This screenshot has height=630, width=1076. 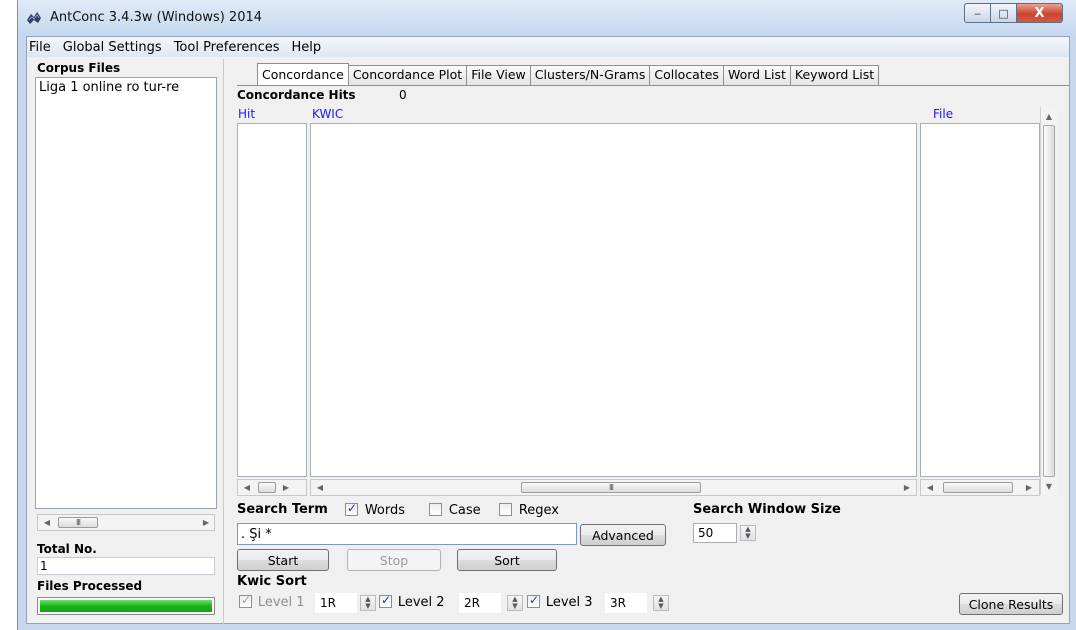 I want to click on tab-file-view: File View, so click(x=498, y=75).